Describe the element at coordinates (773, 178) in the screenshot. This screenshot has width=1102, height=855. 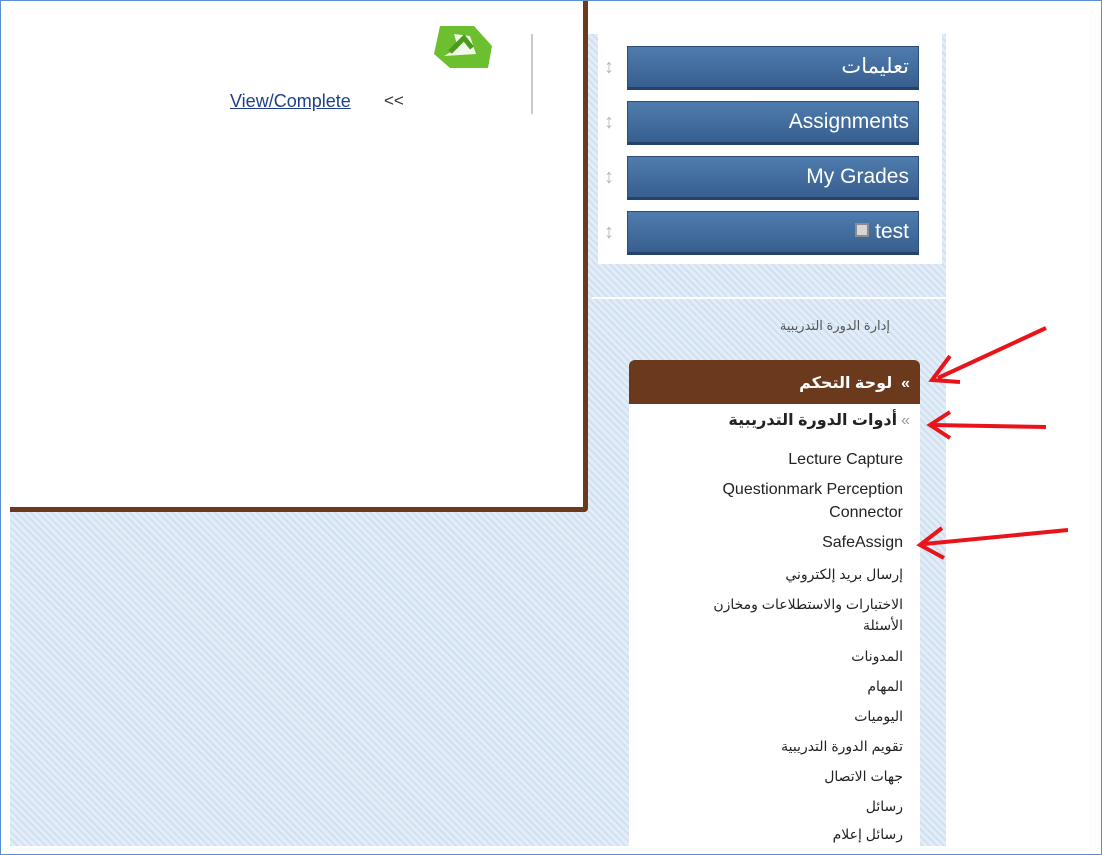
I see `nav-button-my-grades: My Grades` at that location.